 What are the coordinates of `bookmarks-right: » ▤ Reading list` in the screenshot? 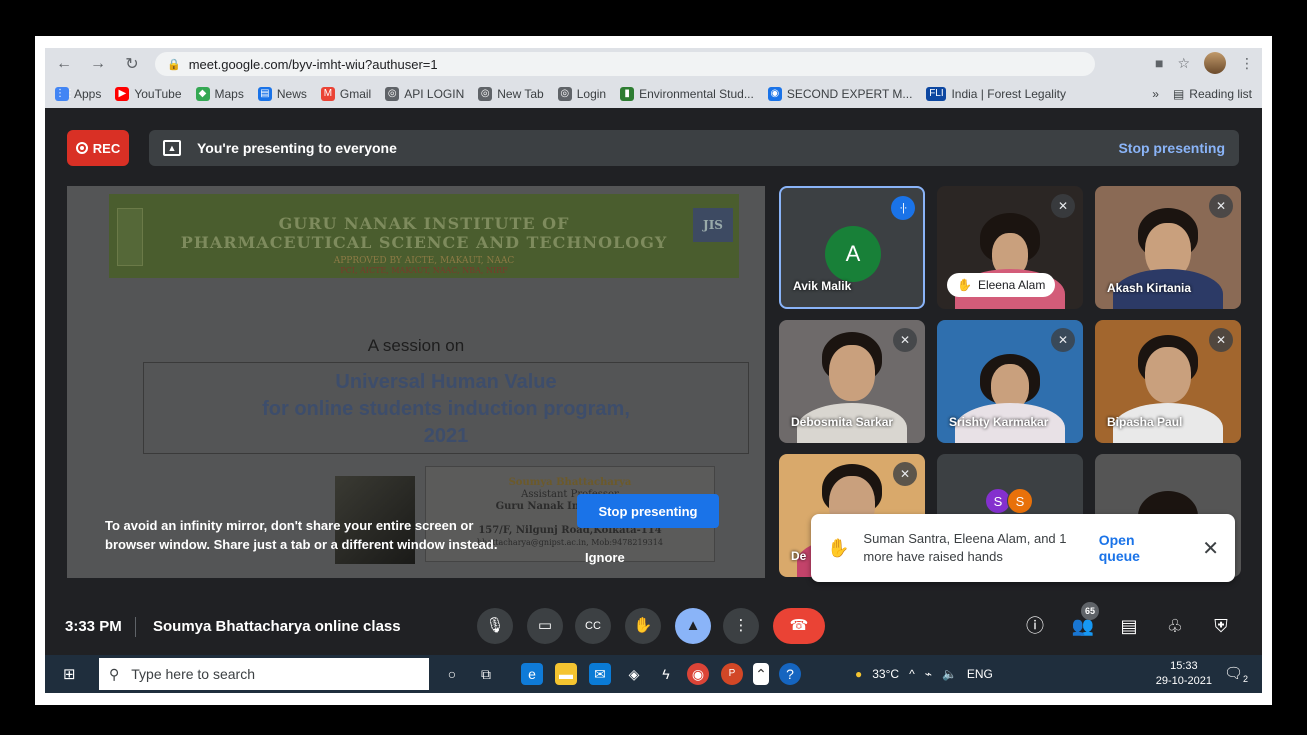 It's located at (1202, 94).